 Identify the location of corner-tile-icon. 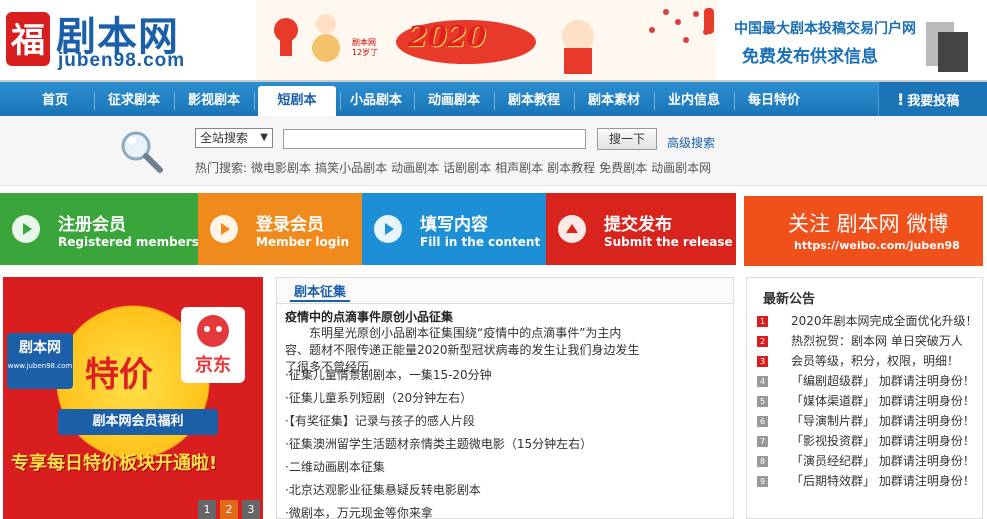
(947, 47).